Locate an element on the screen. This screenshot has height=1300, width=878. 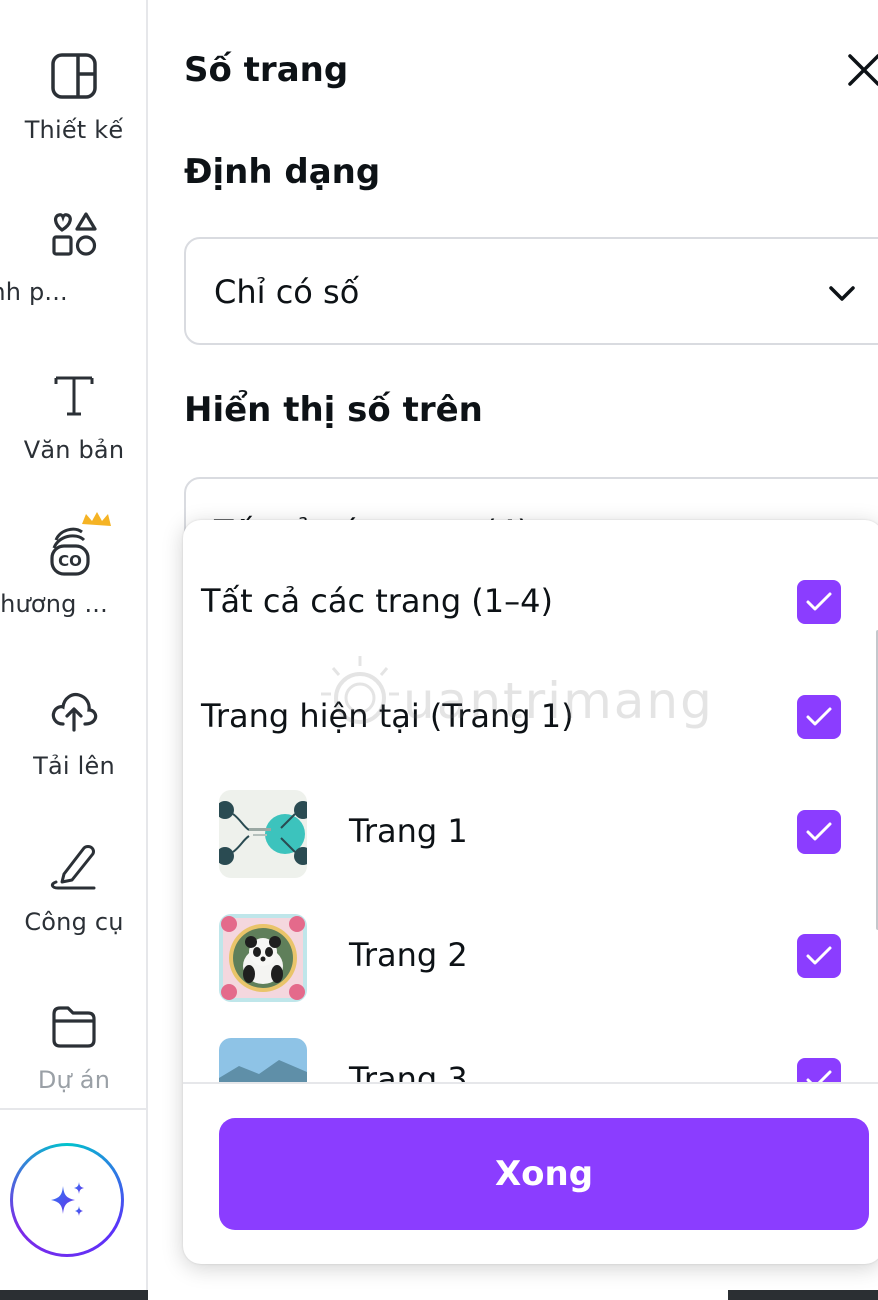
show-on-label: Hiển thị số trên is located at coordinates (333, 410).